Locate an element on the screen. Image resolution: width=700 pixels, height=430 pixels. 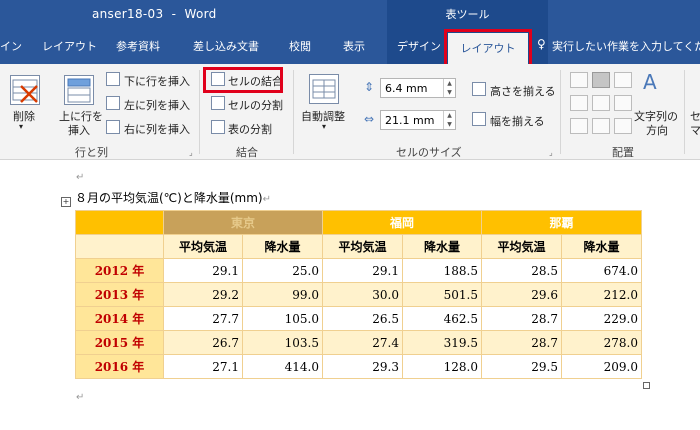
value-cell: 29.2 is located at coordinates (203, 294).